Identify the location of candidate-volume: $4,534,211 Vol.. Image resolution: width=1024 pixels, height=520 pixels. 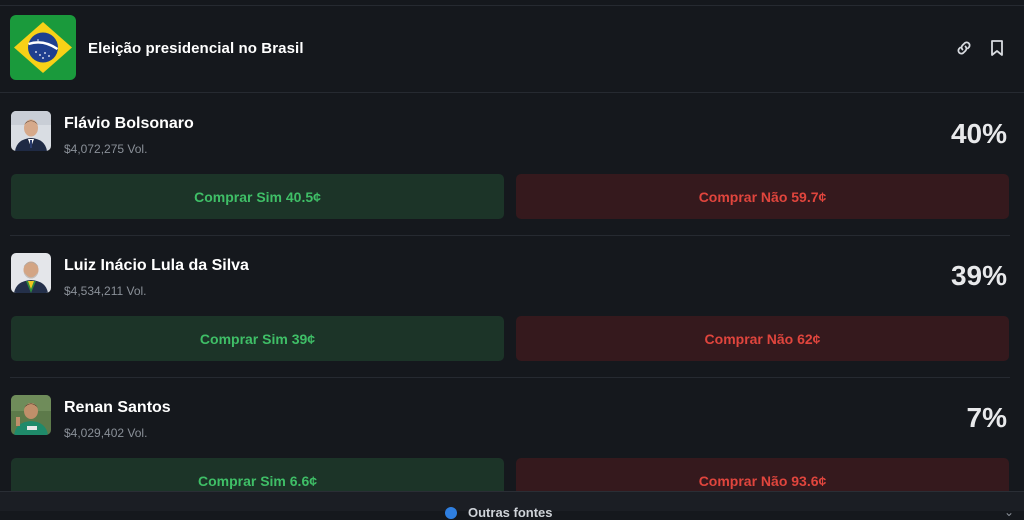
(105, 291).